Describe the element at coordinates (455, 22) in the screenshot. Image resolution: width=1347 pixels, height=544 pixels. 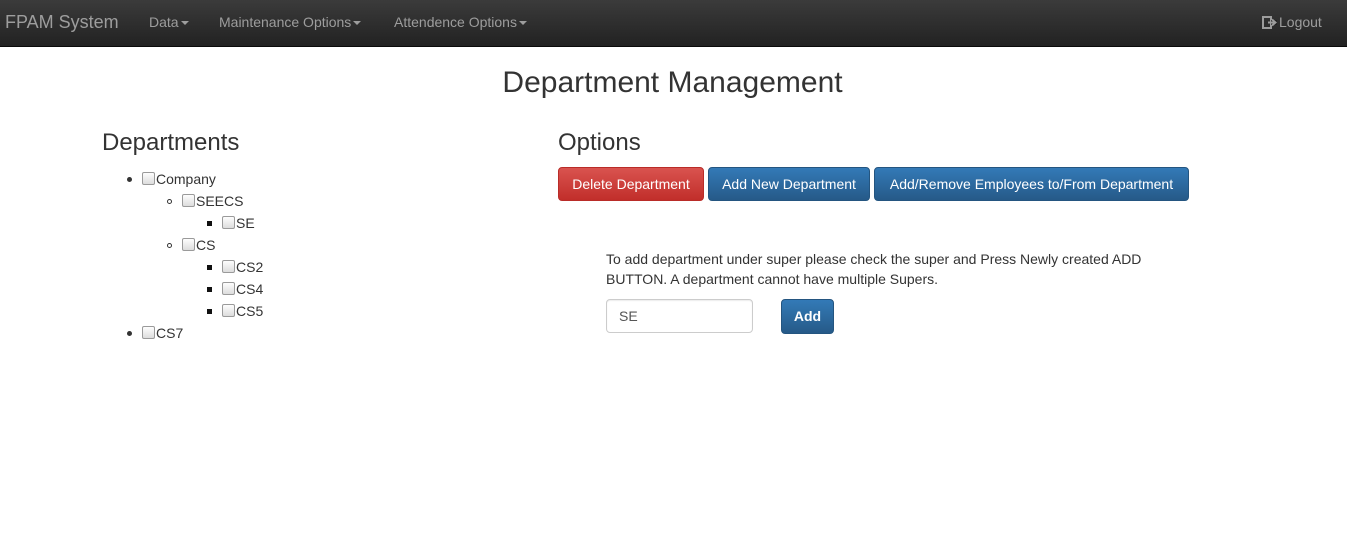
I see `menu-attendence-label: Attendence Options` at that location.